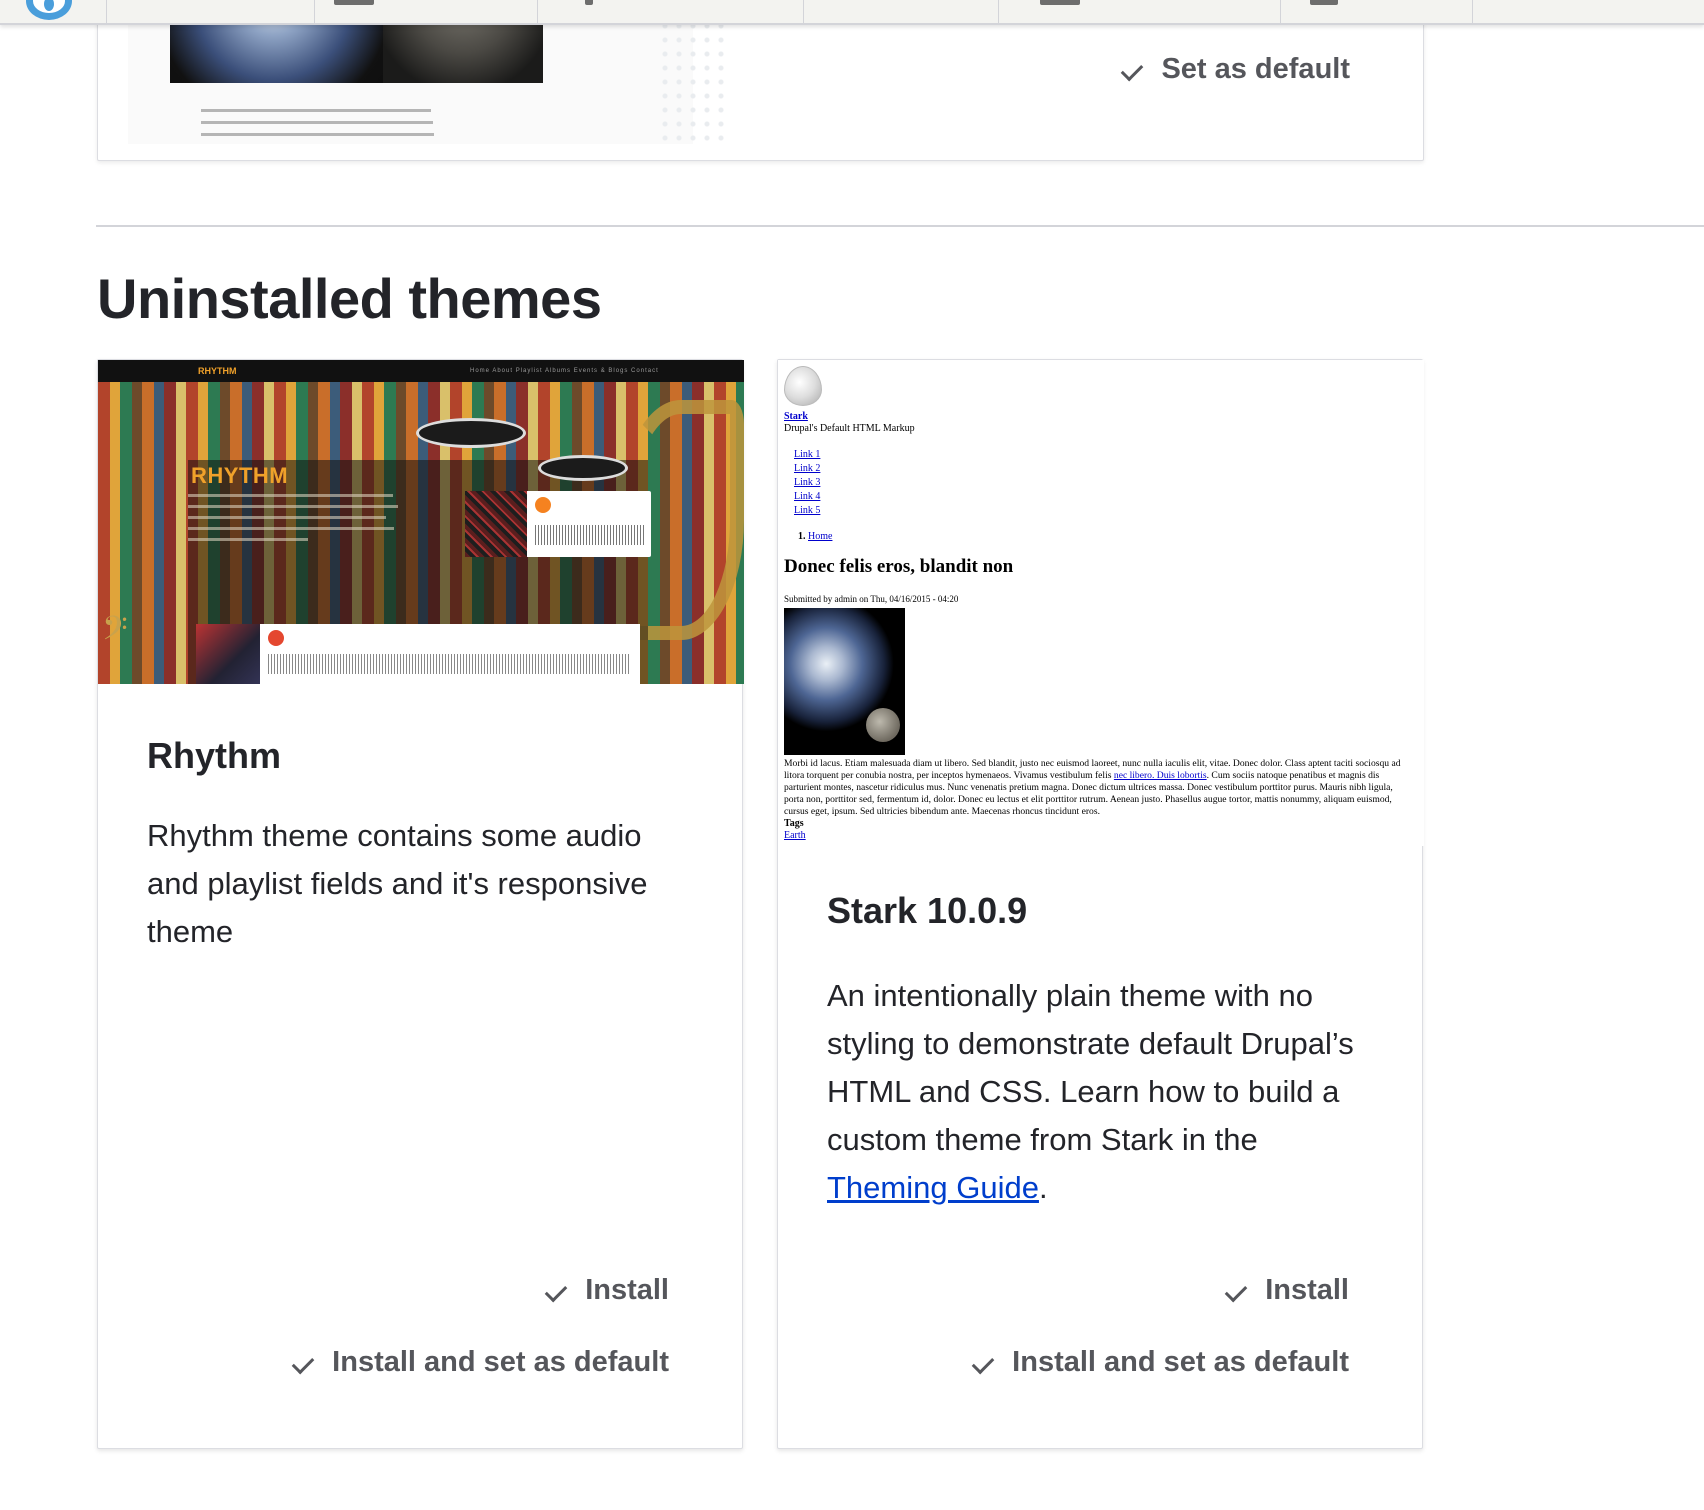 The width and height of the screenshot is (1704, 1510). What do you see at coordinates (1160, 775) in the screenshot?
I see `preview-body-link: nec libero. Duis lobortis` at bounding box center [1160, 775].